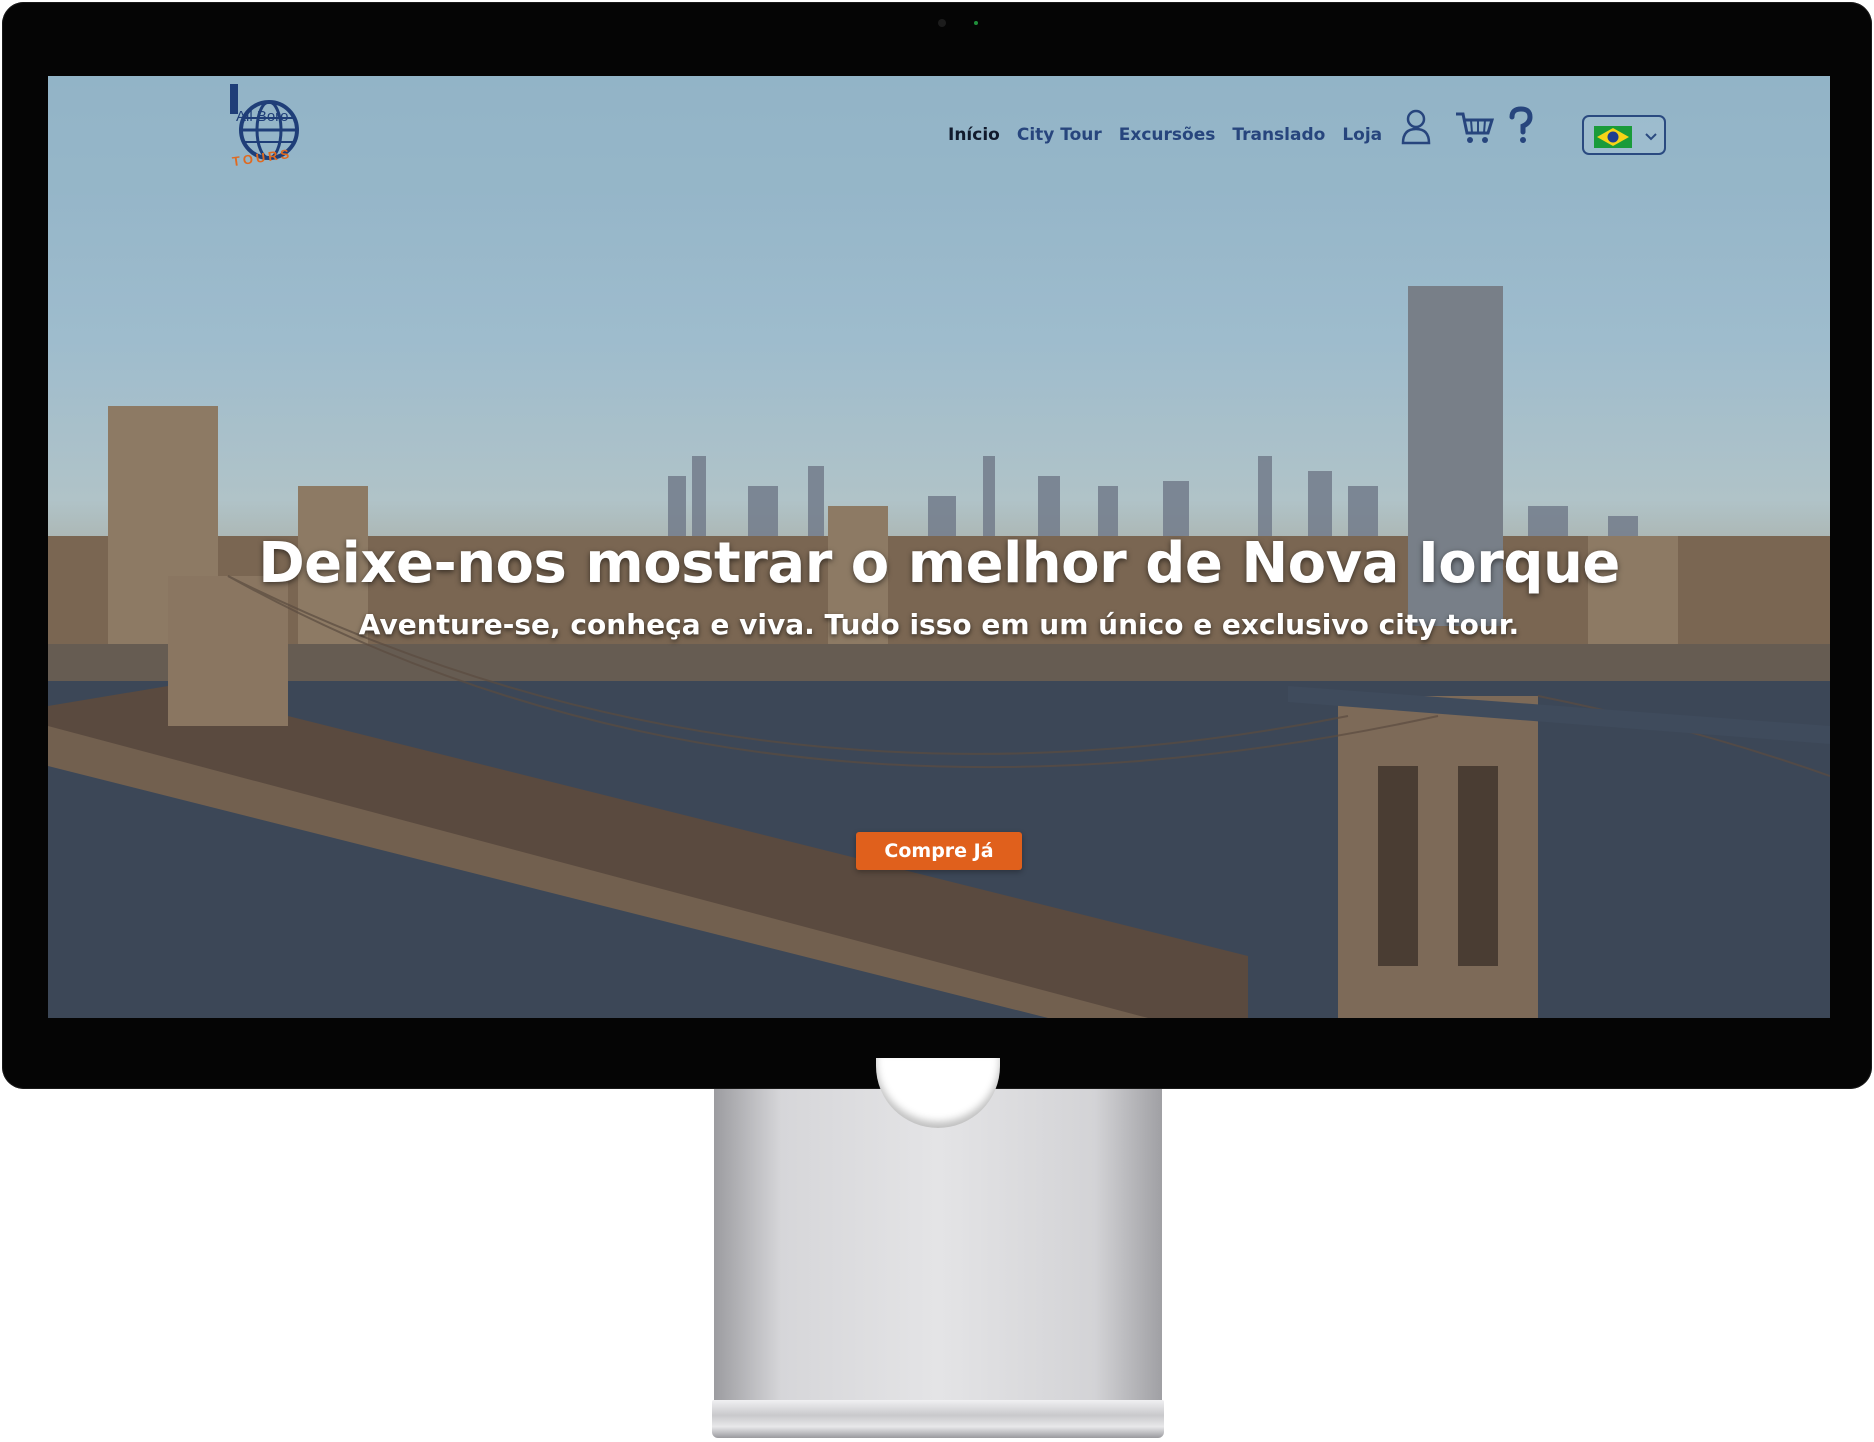  I want to click on monitor-stand, so click(938, 1248).